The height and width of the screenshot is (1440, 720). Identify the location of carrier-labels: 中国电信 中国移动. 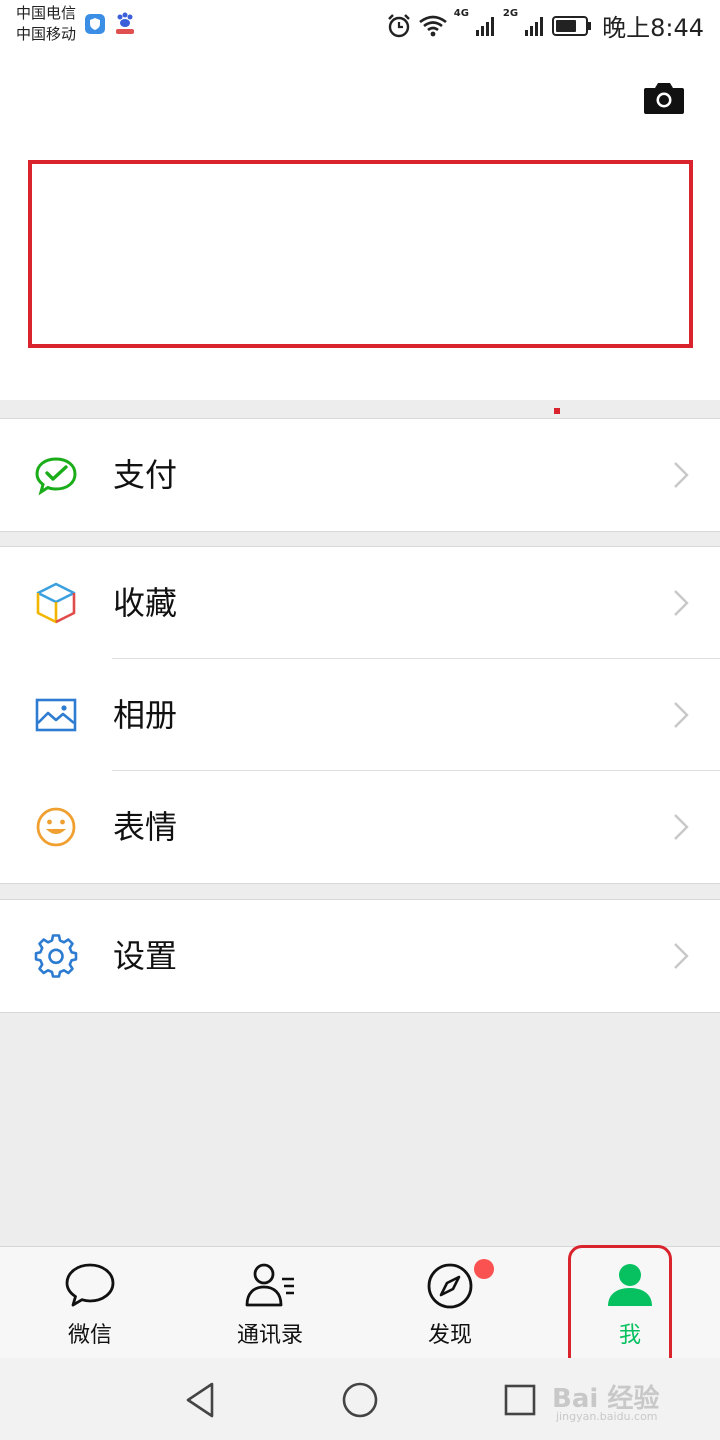
(46, 24).